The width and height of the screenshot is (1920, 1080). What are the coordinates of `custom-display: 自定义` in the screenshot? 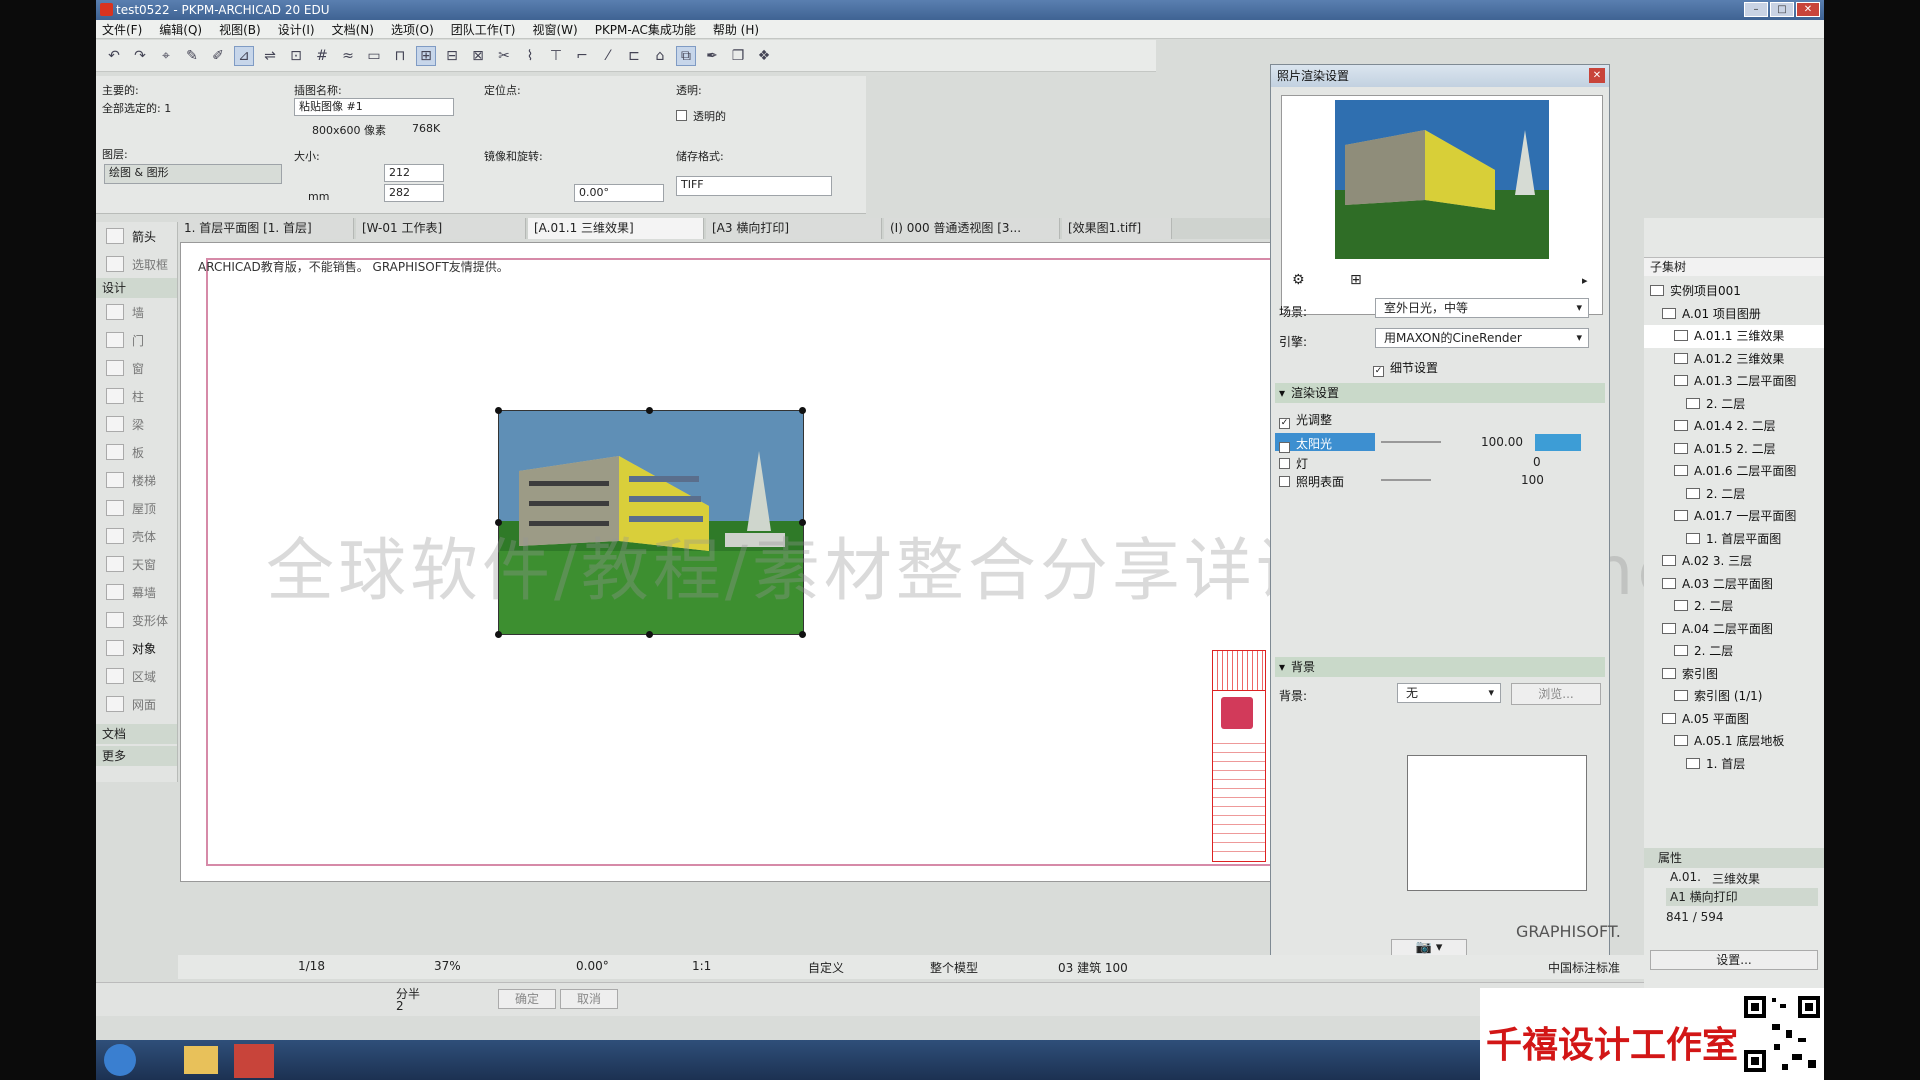 It's located at (826, 967).